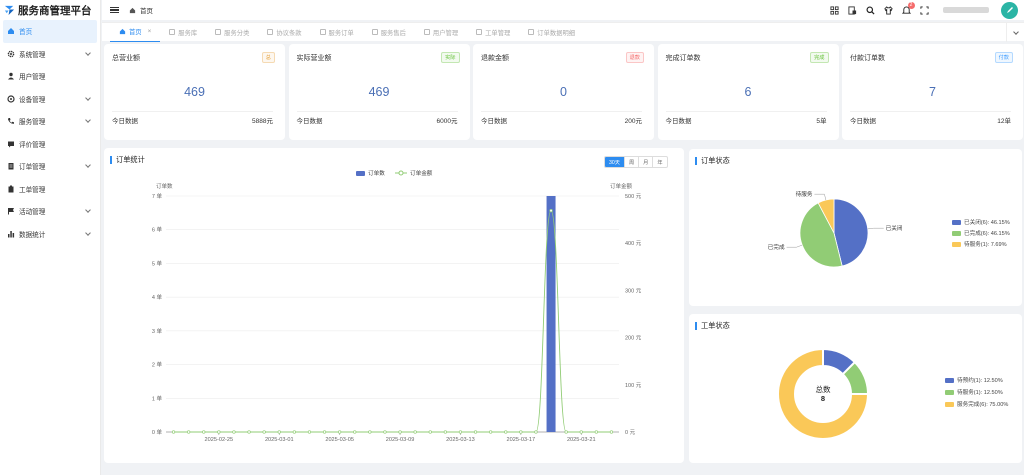  What do you see at coordinates (50, 99) in the screenshot?
I see `sidebar-item-3: 设备管理` at bounding box center [50, 99].